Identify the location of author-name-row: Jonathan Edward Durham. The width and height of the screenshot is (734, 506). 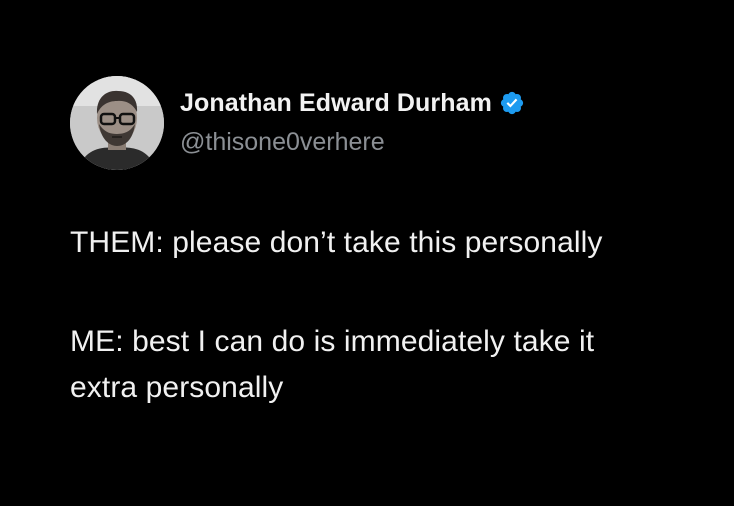
(352, 103).